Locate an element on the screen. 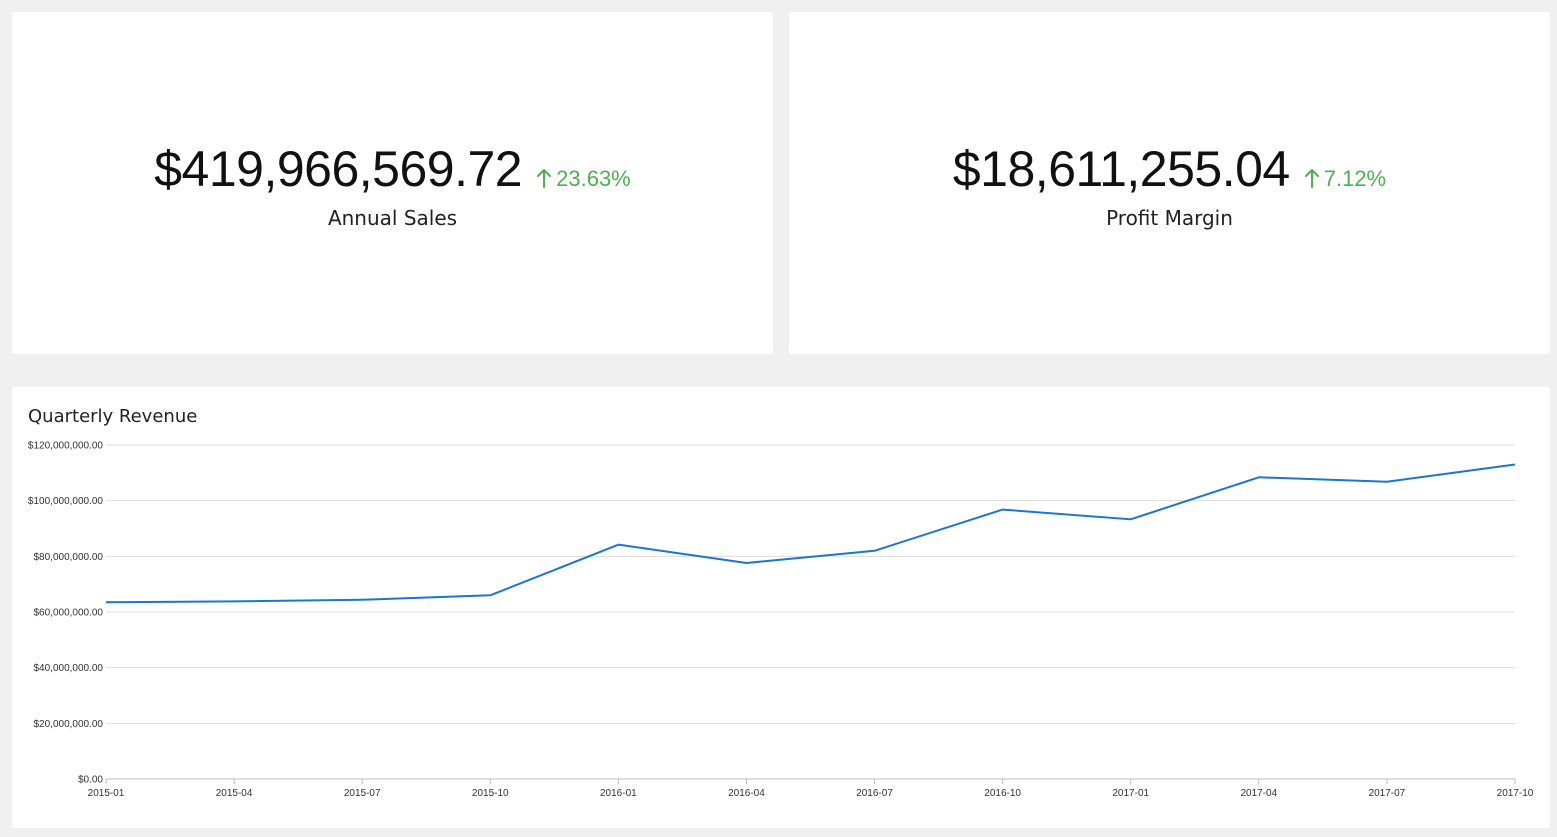  y-tick-label: $20,000,000.00 is located at coordinates (68, 724).